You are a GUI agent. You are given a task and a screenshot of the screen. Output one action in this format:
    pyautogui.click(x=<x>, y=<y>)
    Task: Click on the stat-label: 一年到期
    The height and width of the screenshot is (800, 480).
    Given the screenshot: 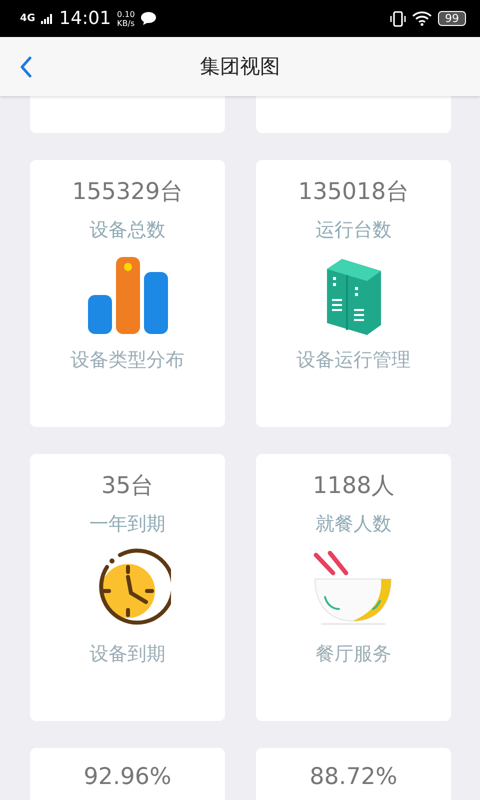 What is the action you would take?
    pyautogui.click(x=128, y=524)
    